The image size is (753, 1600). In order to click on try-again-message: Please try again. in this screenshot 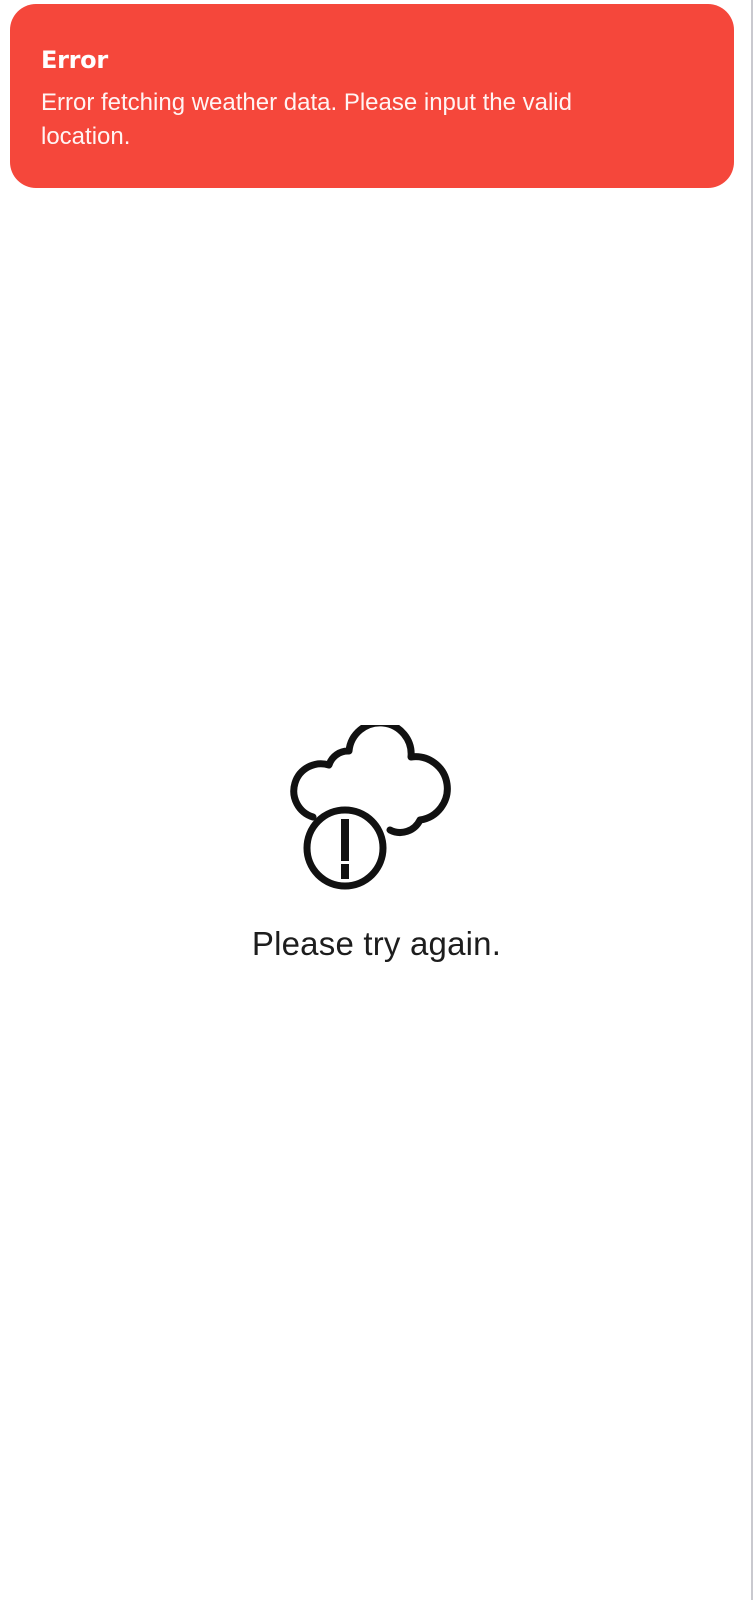, I will do `click(376, 943)`.